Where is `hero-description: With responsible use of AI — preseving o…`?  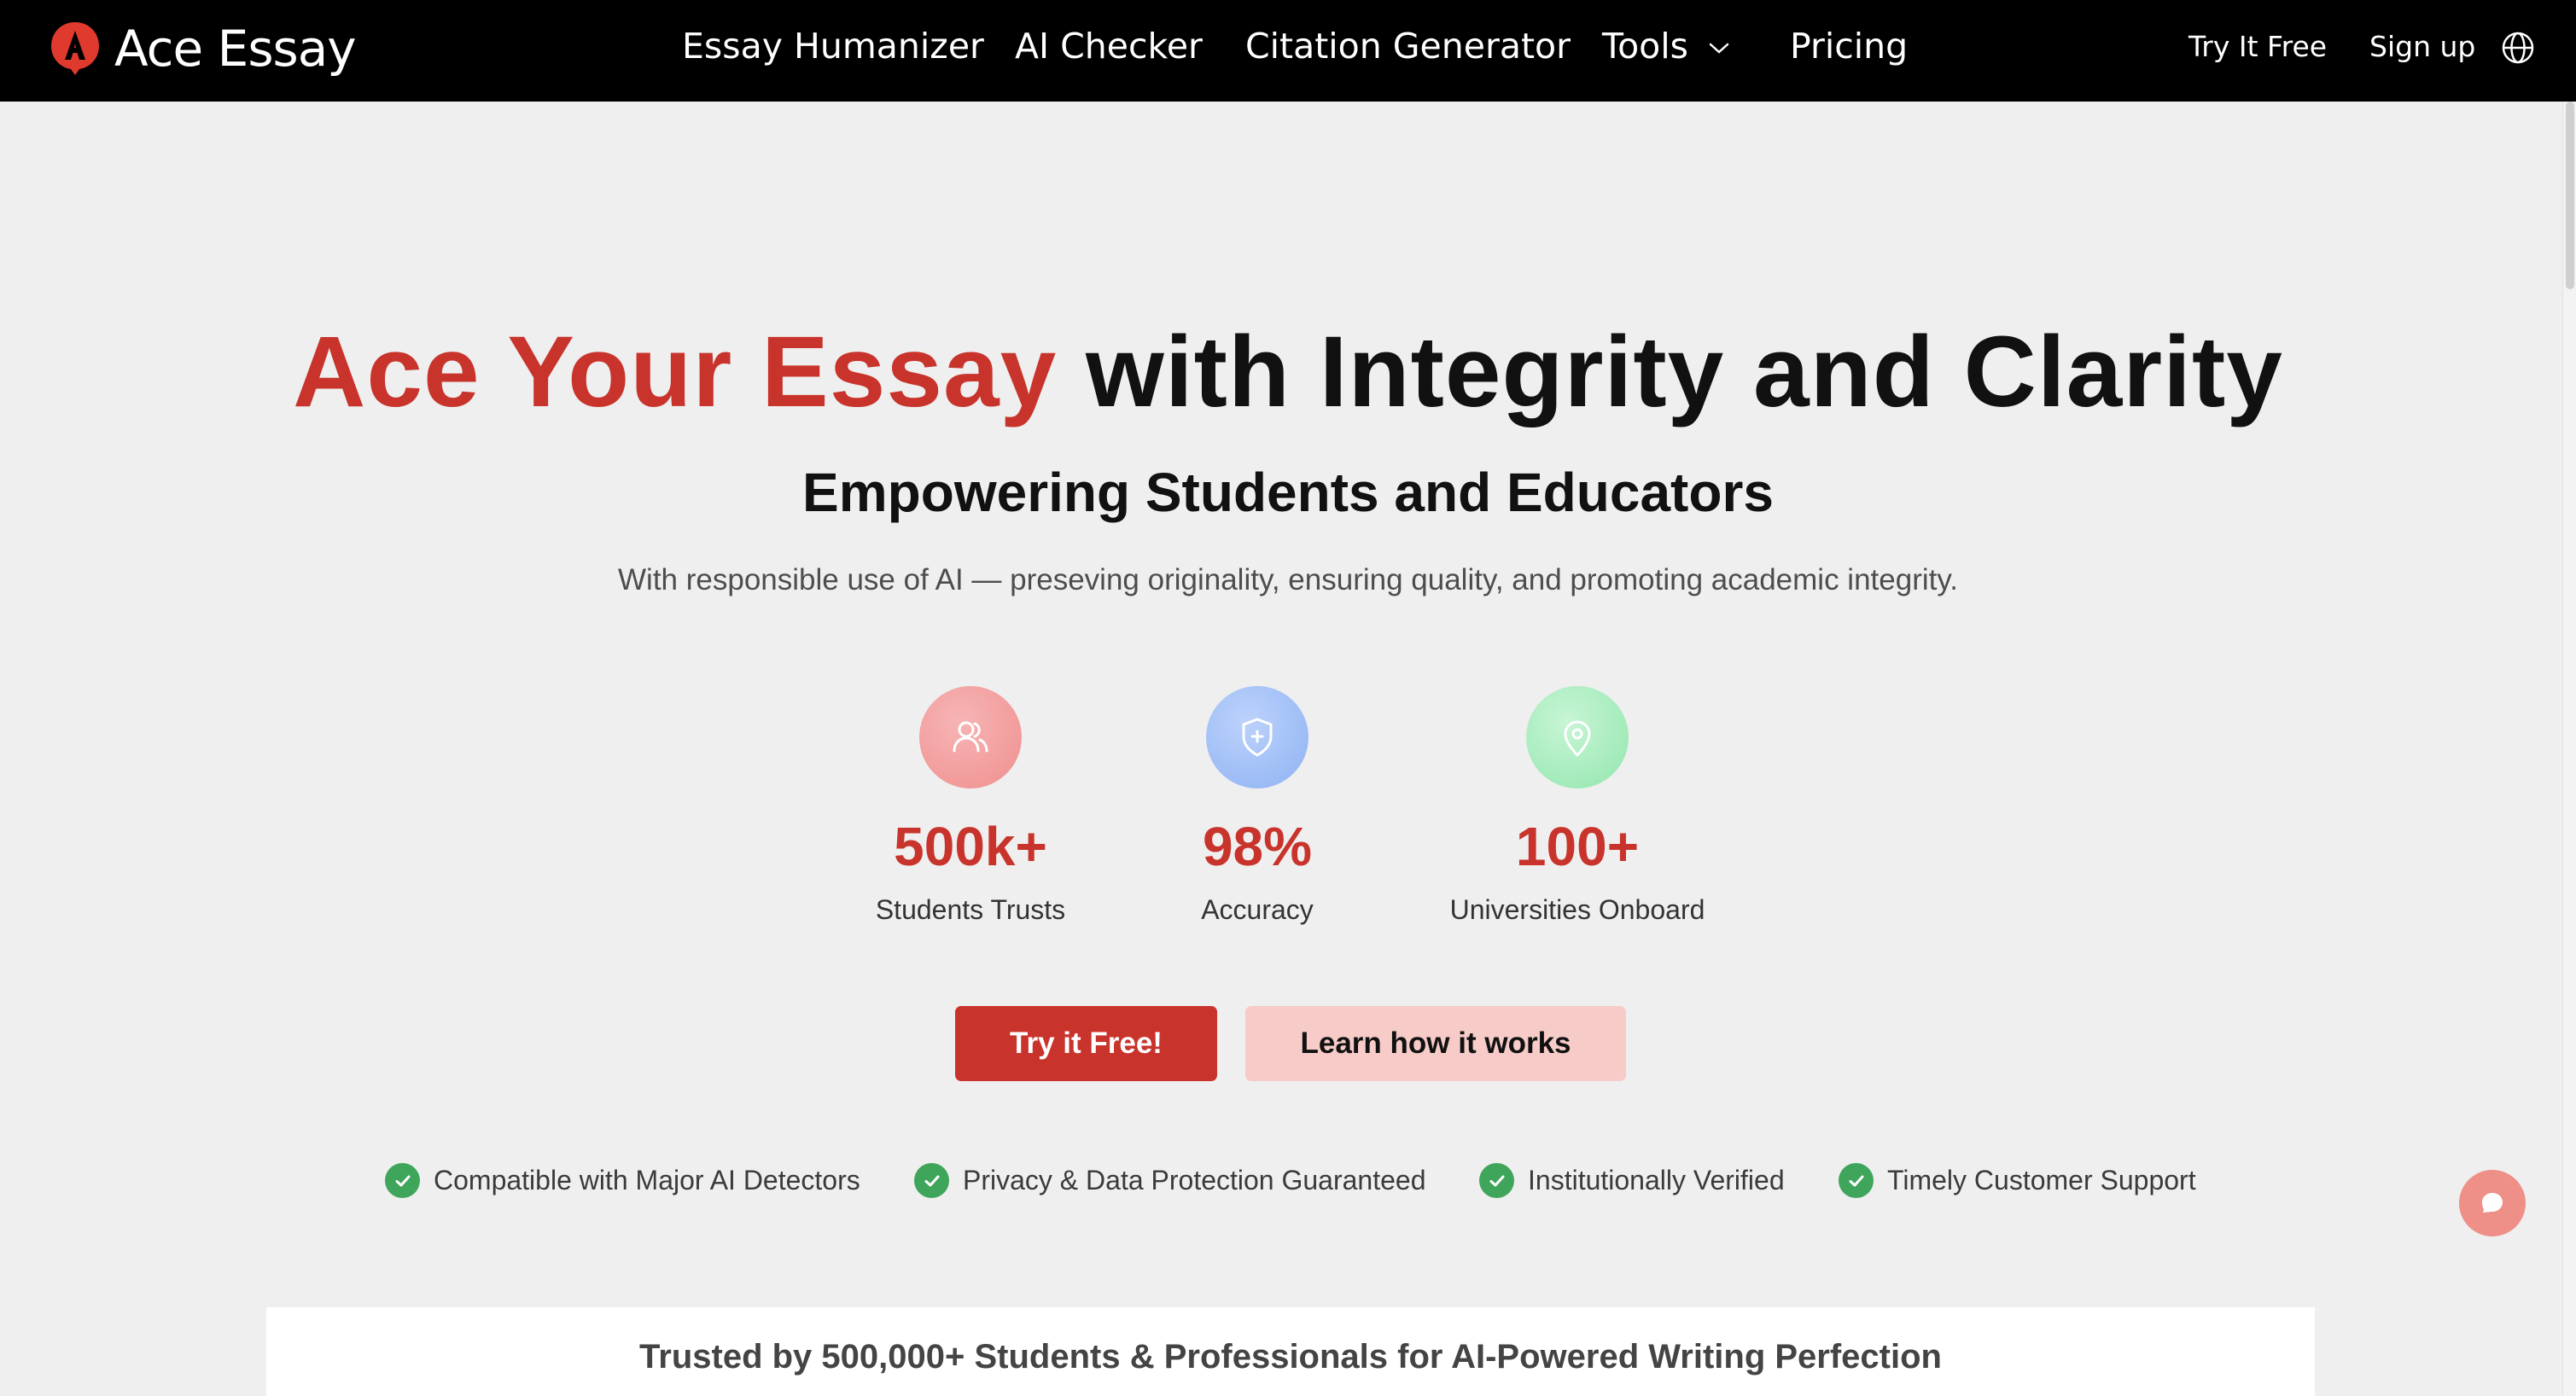
hero-description: With responsible use of AI — preseving o… is located at coordinates (1288, 579).